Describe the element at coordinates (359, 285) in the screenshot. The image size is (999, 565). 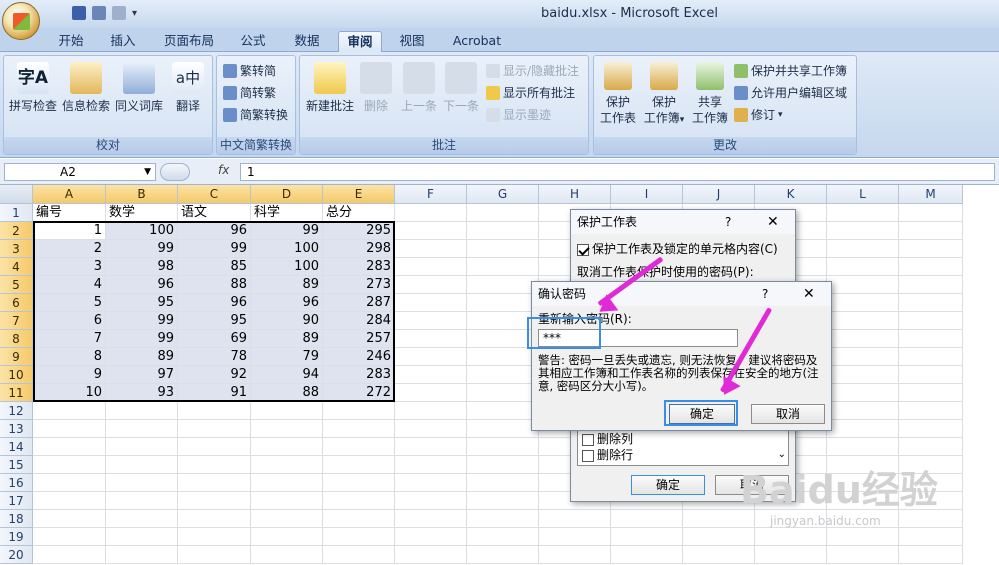
I see `cell-e5: 273` at that location.